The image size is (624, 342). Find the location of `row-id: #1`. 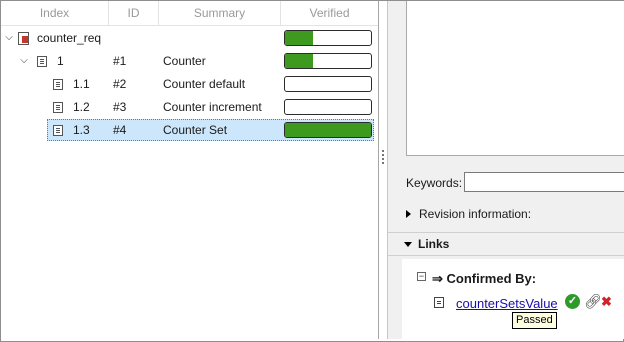

row-id: #1 is located at coordinates (120, 61).